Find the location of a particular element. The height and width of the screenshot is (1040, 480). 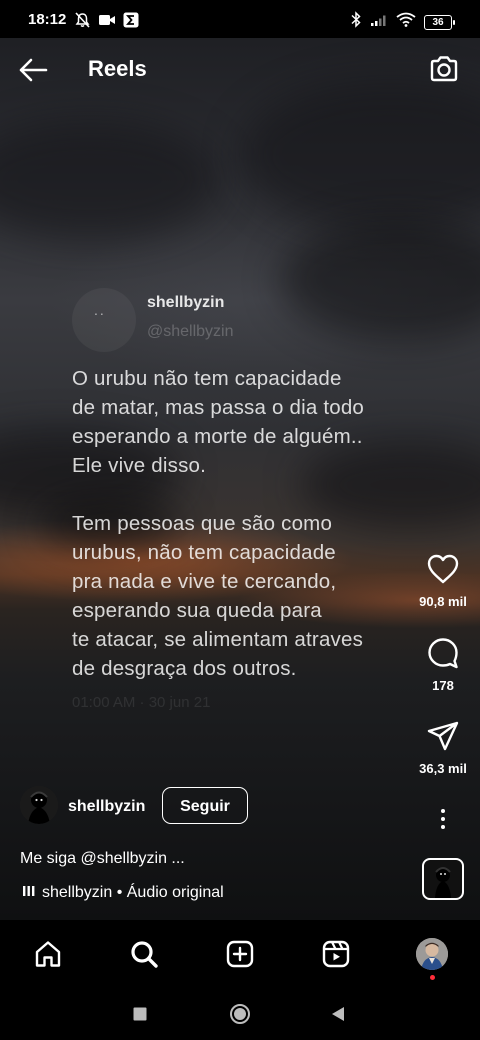

audio-label: shellbyzin • Áudio original is located at coordinates (133, 892).